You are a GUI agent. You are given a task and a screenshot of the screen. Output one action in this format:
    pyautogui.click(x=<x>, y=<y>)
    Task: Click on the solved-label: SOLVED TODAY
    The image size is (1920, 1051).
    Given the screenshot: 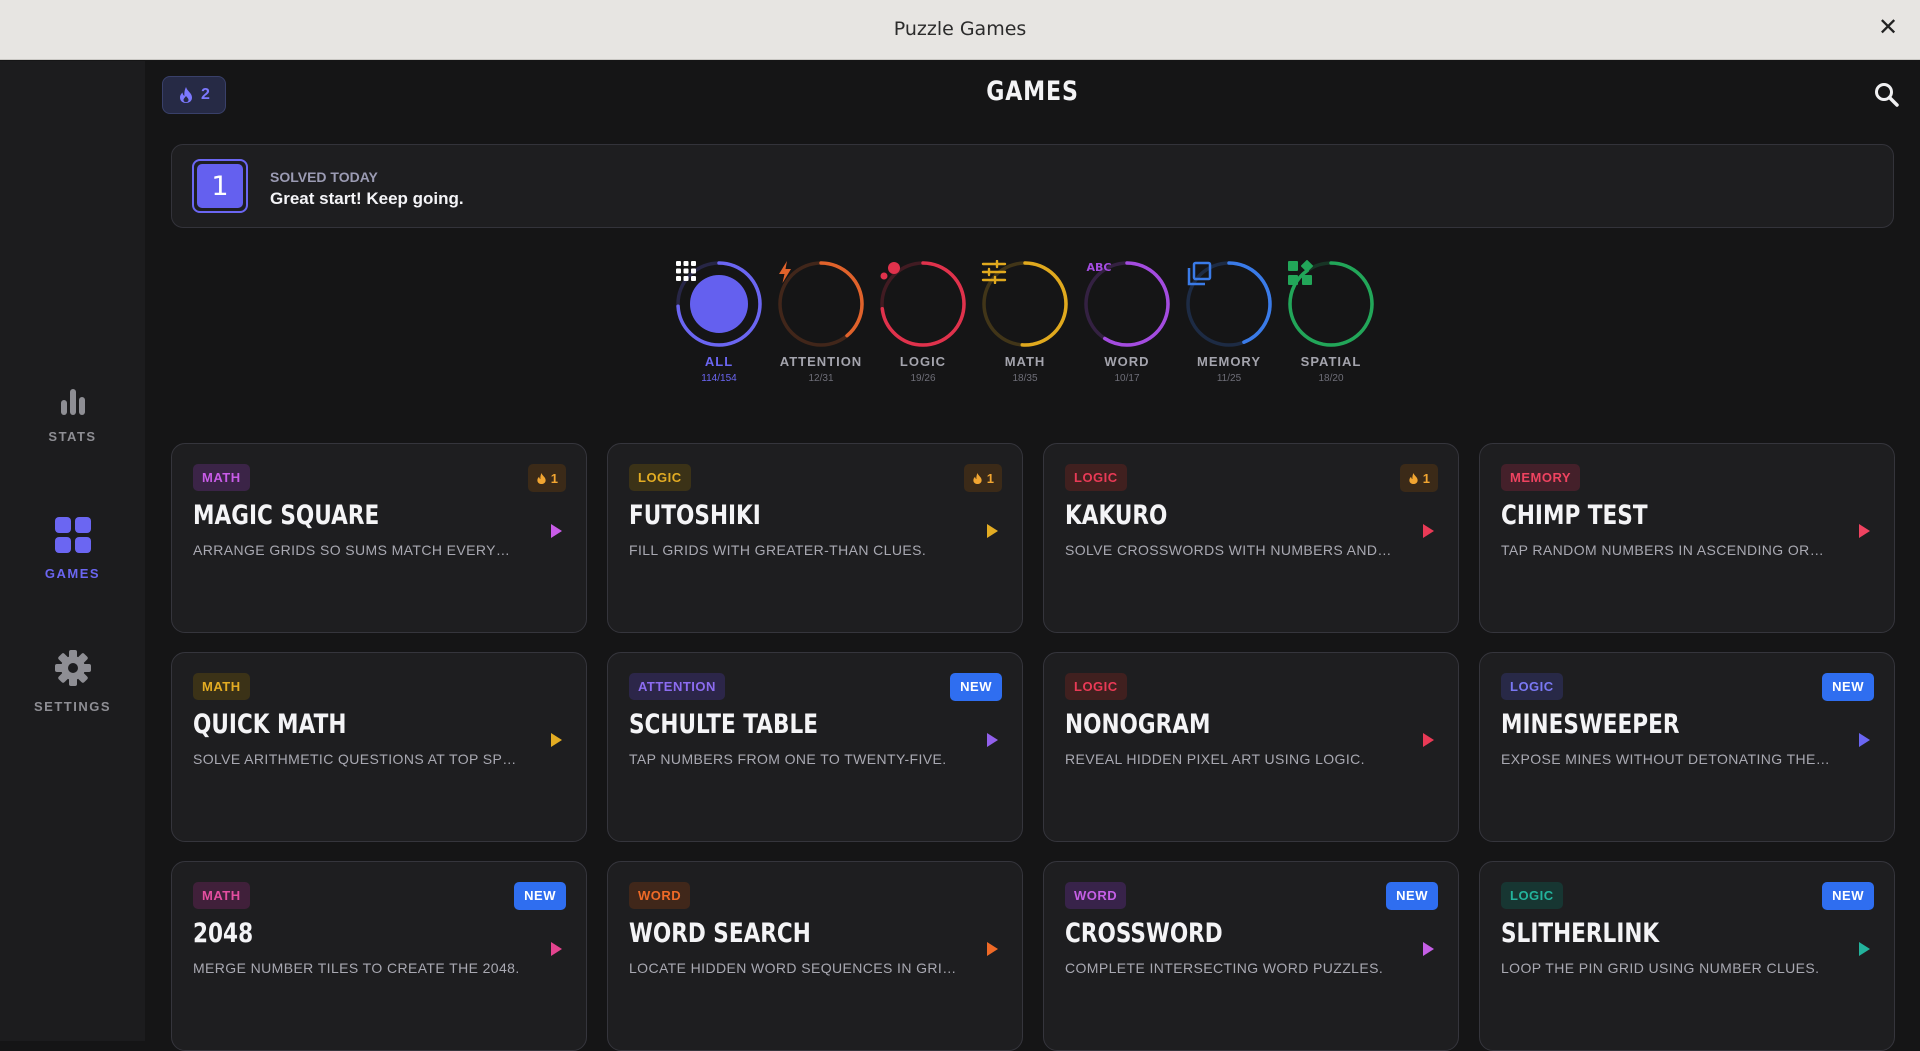 What is the action you would take?
    pyautogui.click(x=324, y=177)
    